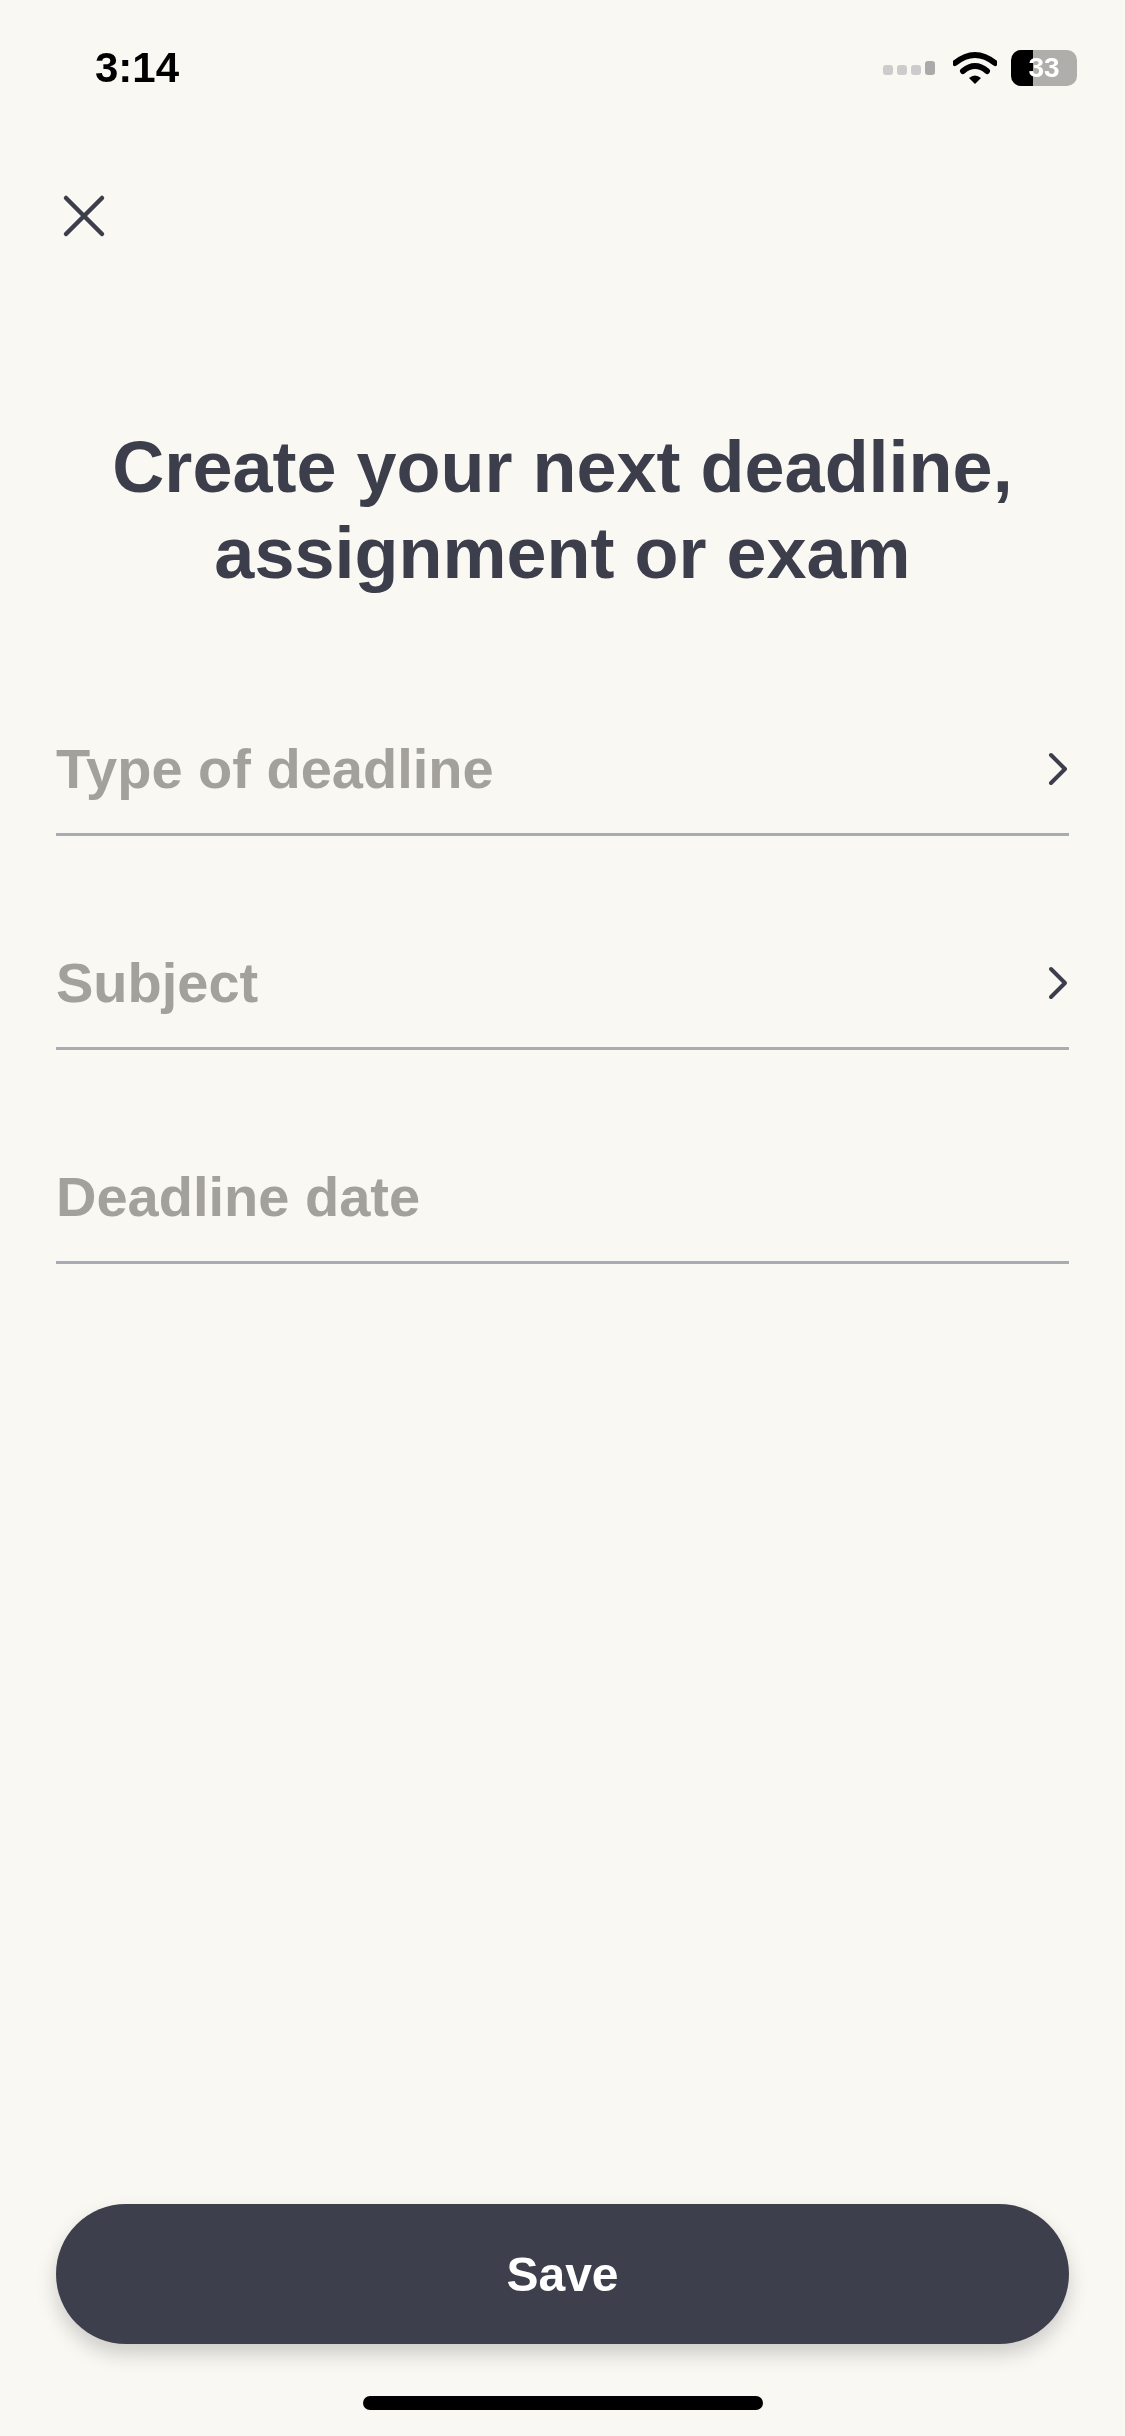 Image resolution: width=1125 pixels, height=2436 pixels. What do you see at coordinates (137, 68) in the screenshot?
I see `status-time: 3:14` at bounding box center [137, 68].